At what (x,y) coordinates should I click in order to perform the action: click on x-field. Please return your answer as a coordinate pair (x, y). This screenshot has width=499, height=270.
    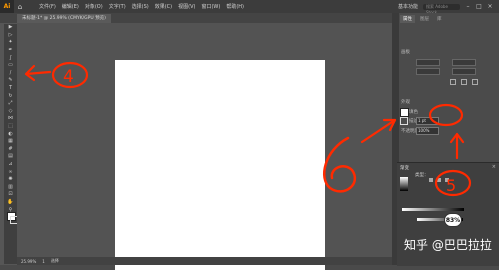
    Looking at the image, I should click on (428, 62).